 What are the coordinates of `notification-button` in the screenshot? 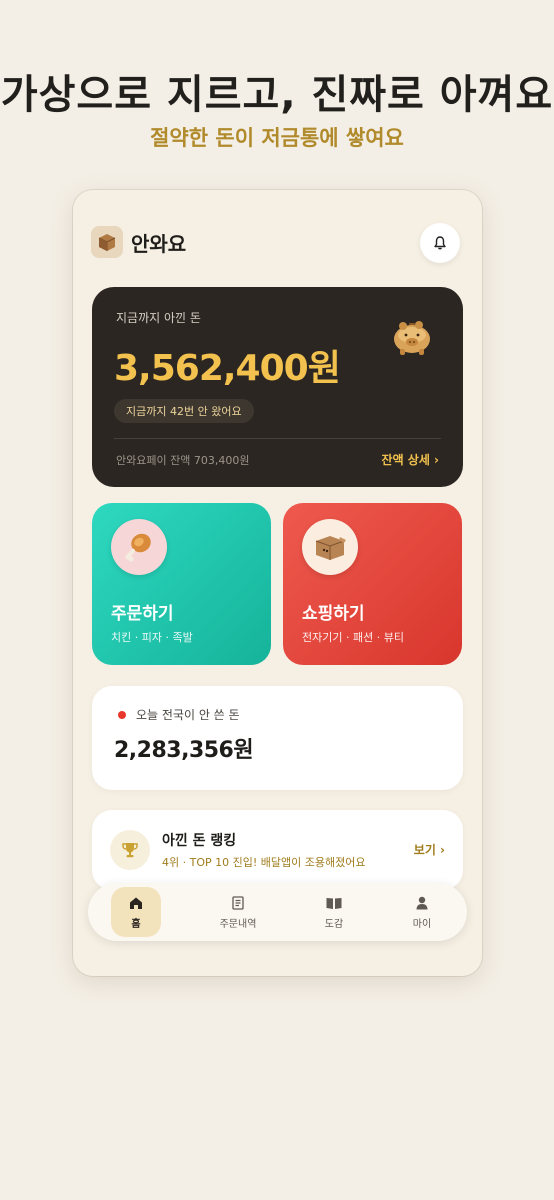 It's located at (440, 243).